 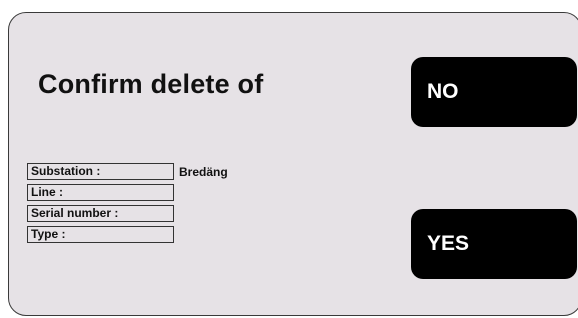 What do you see at coordinates (203, 171) in the screenshot?
I see `substation-value: Bredäng` at bounding box center [203, 171].